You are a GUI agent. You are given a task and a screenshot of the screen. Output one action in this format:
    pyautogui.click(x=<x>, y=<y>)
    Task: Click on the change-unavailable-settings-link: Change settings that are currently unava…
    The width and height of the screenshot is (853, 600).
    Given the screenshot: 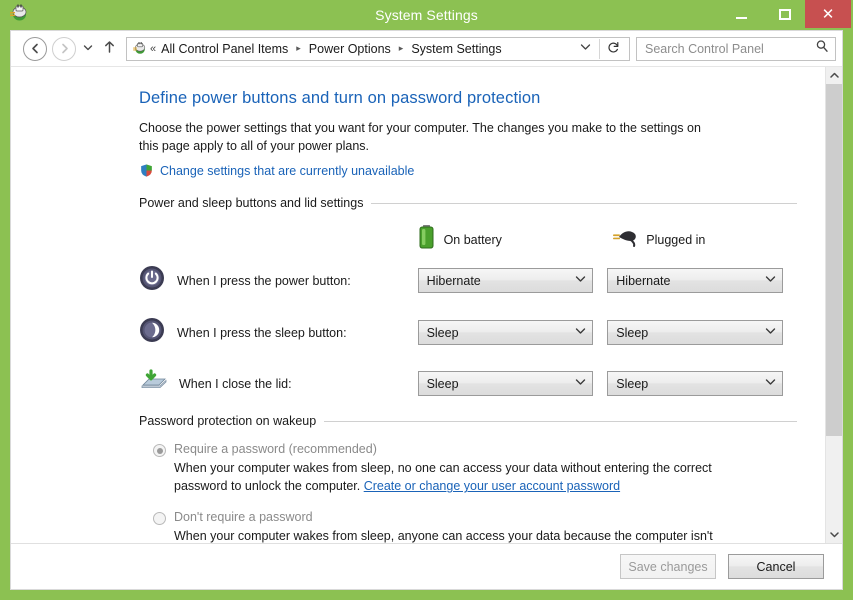 What is the action you would take?
    pyautogui.click(x=287, y=171)
    